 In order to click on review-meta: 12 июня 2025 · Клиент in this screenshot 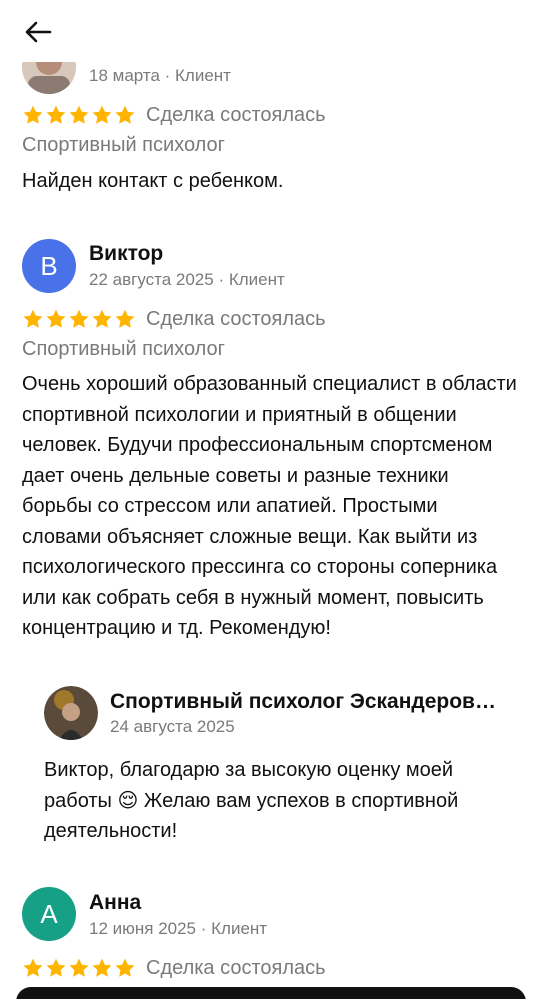, I will do `click(178, 928)`.